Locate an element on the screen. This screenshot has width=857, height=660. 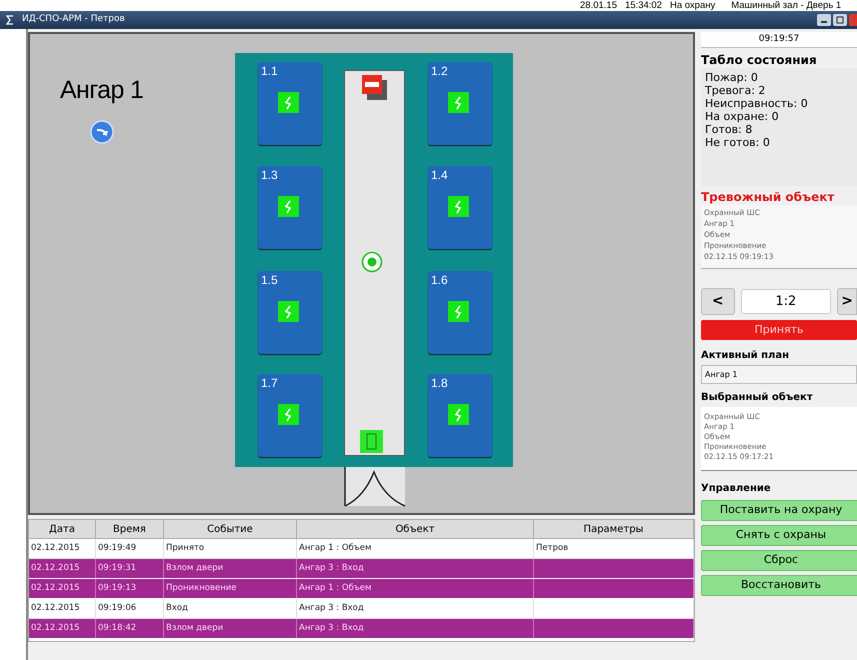
table-row: 02.12.2015 09:19:49 Принято Ангар 1 : Объем Петров is located at coordinates (361, 549).